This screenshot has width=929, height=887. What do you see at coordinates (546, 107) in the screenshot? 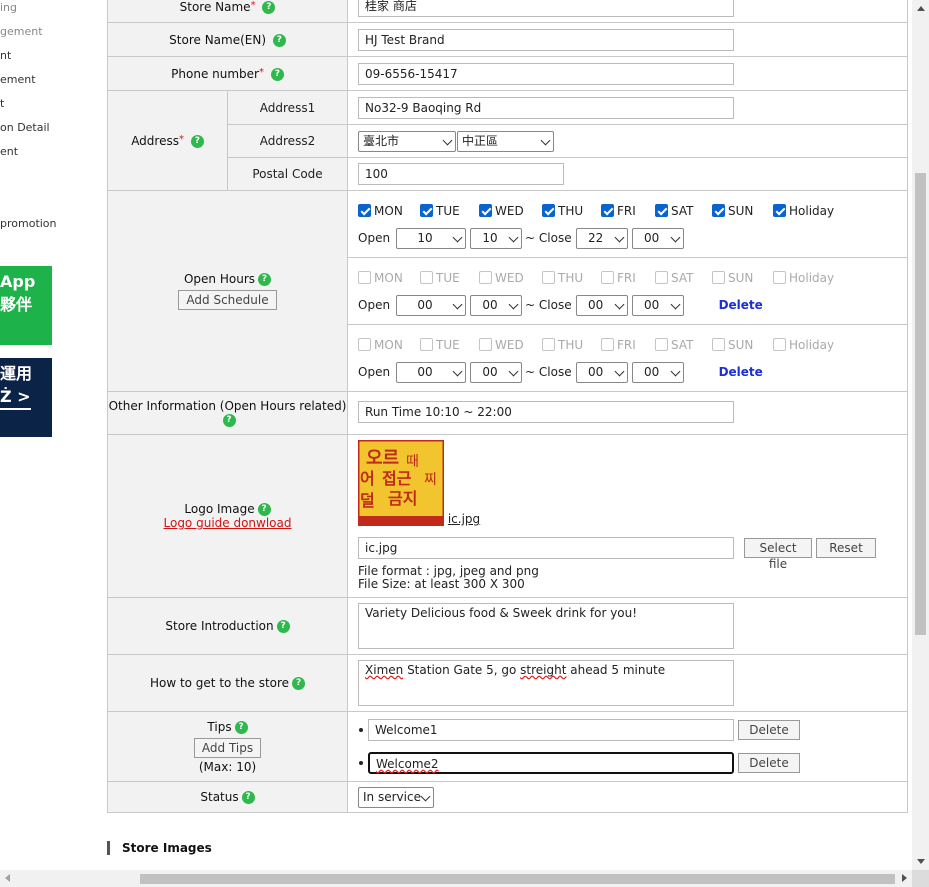
I see `address1-input: No32-9 Baoqing Rd` at bounding box center [546, 107].